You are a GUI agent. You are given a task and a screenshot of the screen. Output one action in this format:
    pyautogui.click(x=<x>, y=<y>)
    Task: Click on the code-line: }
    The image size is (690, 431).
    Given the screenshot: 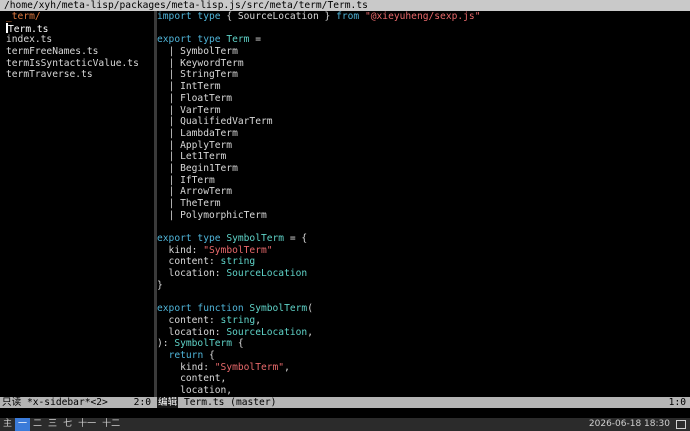 What is the action you would take?
    pyautogui.click(x=423, y=286)
    